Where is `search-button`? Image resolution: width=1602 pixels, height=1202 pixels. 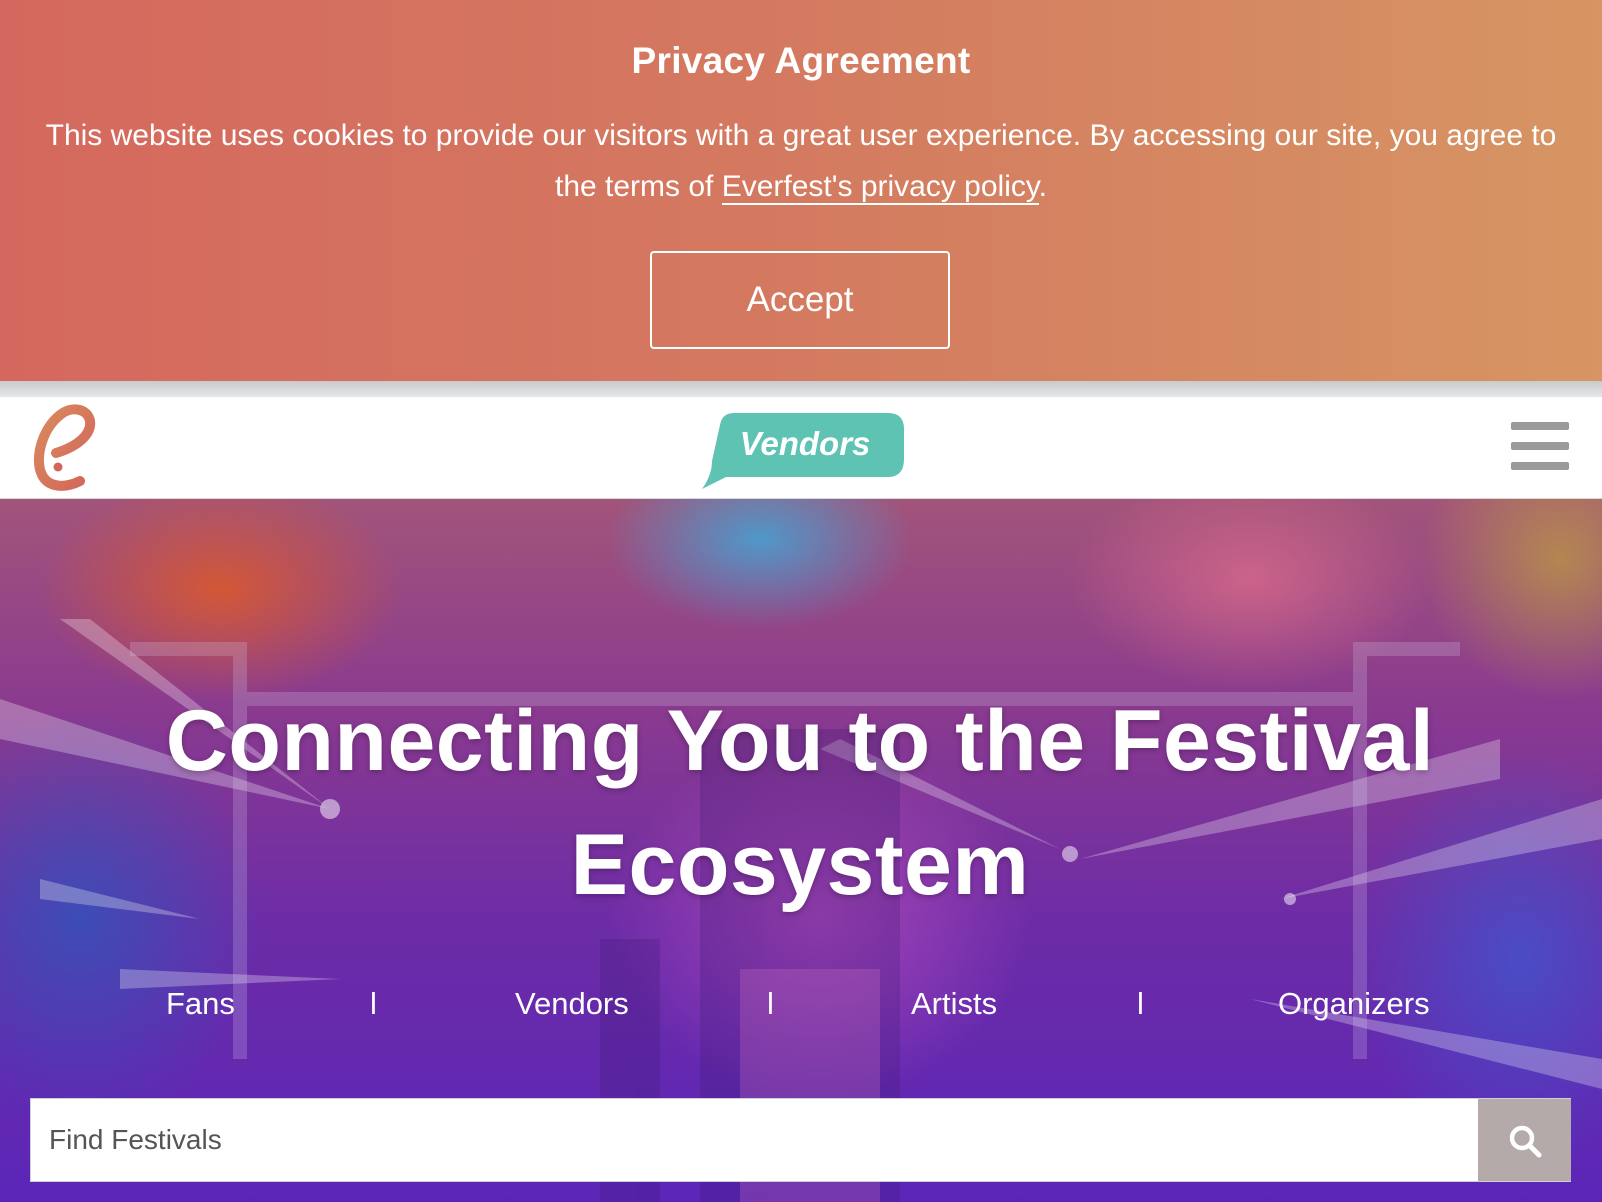 search-button is located at coordinates (1524, 1140).